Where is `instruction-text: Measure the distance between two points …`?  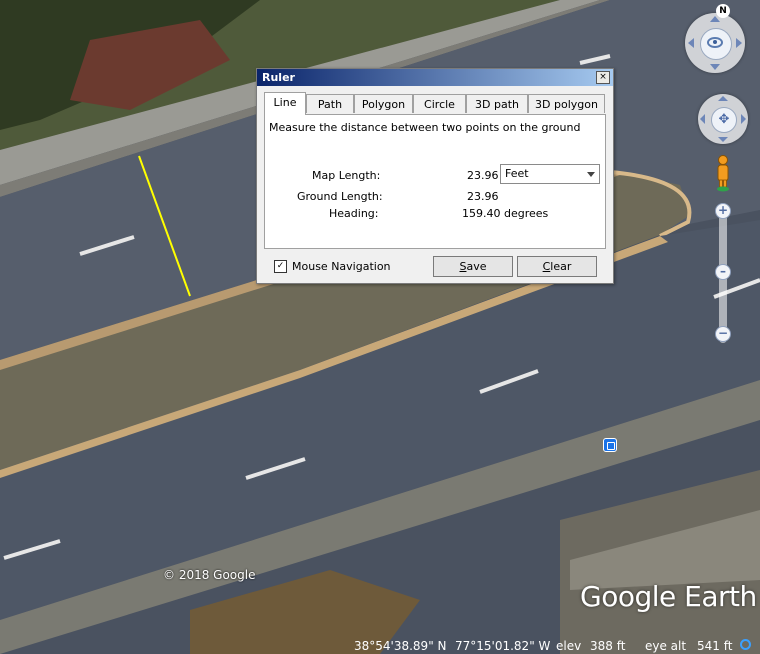 instruction-text: Measure the distance between two points … is located at coordinates (425, 127).